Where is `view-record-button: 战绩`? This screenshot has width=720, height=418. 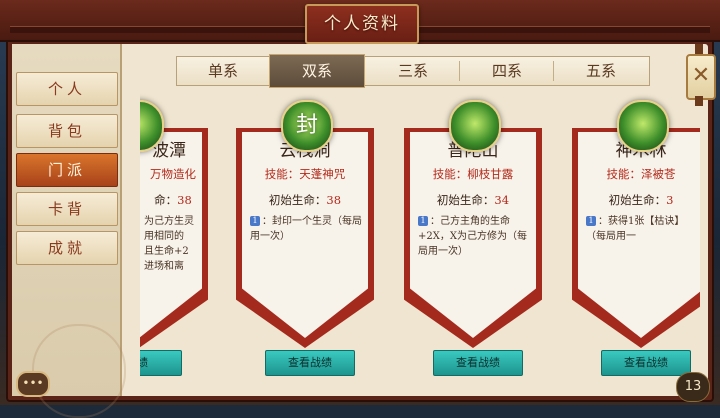
view-record-button: 战绩 is located at coordinates (161, 363).